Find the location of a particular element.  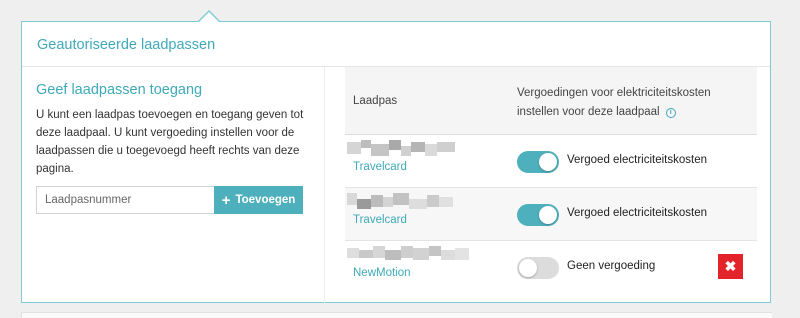

add-card-button-label: Toevoegen is located at coordinates (265, 200).